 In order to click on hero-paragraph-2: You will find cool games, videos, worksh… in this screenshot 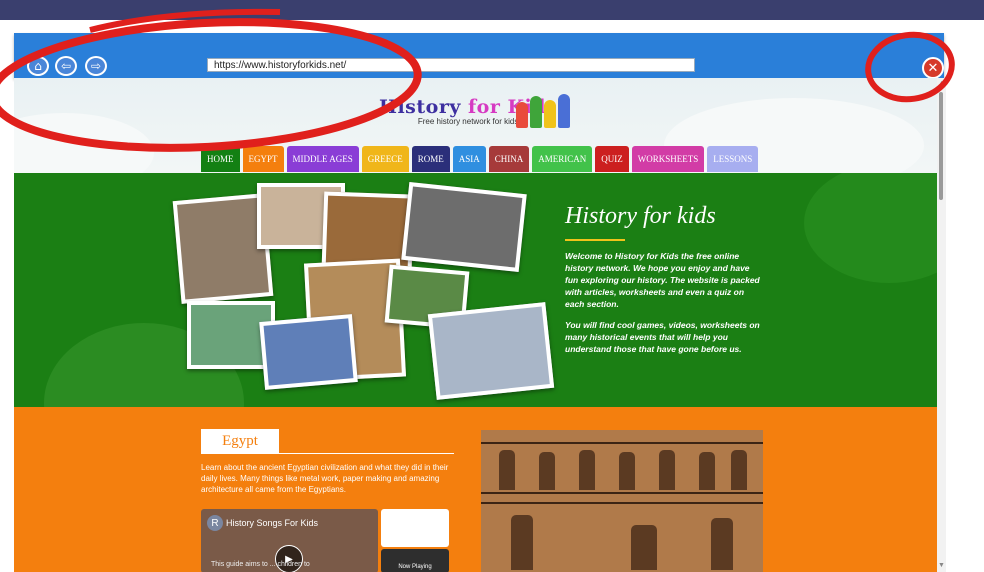, I will do `click(662, 337)`.